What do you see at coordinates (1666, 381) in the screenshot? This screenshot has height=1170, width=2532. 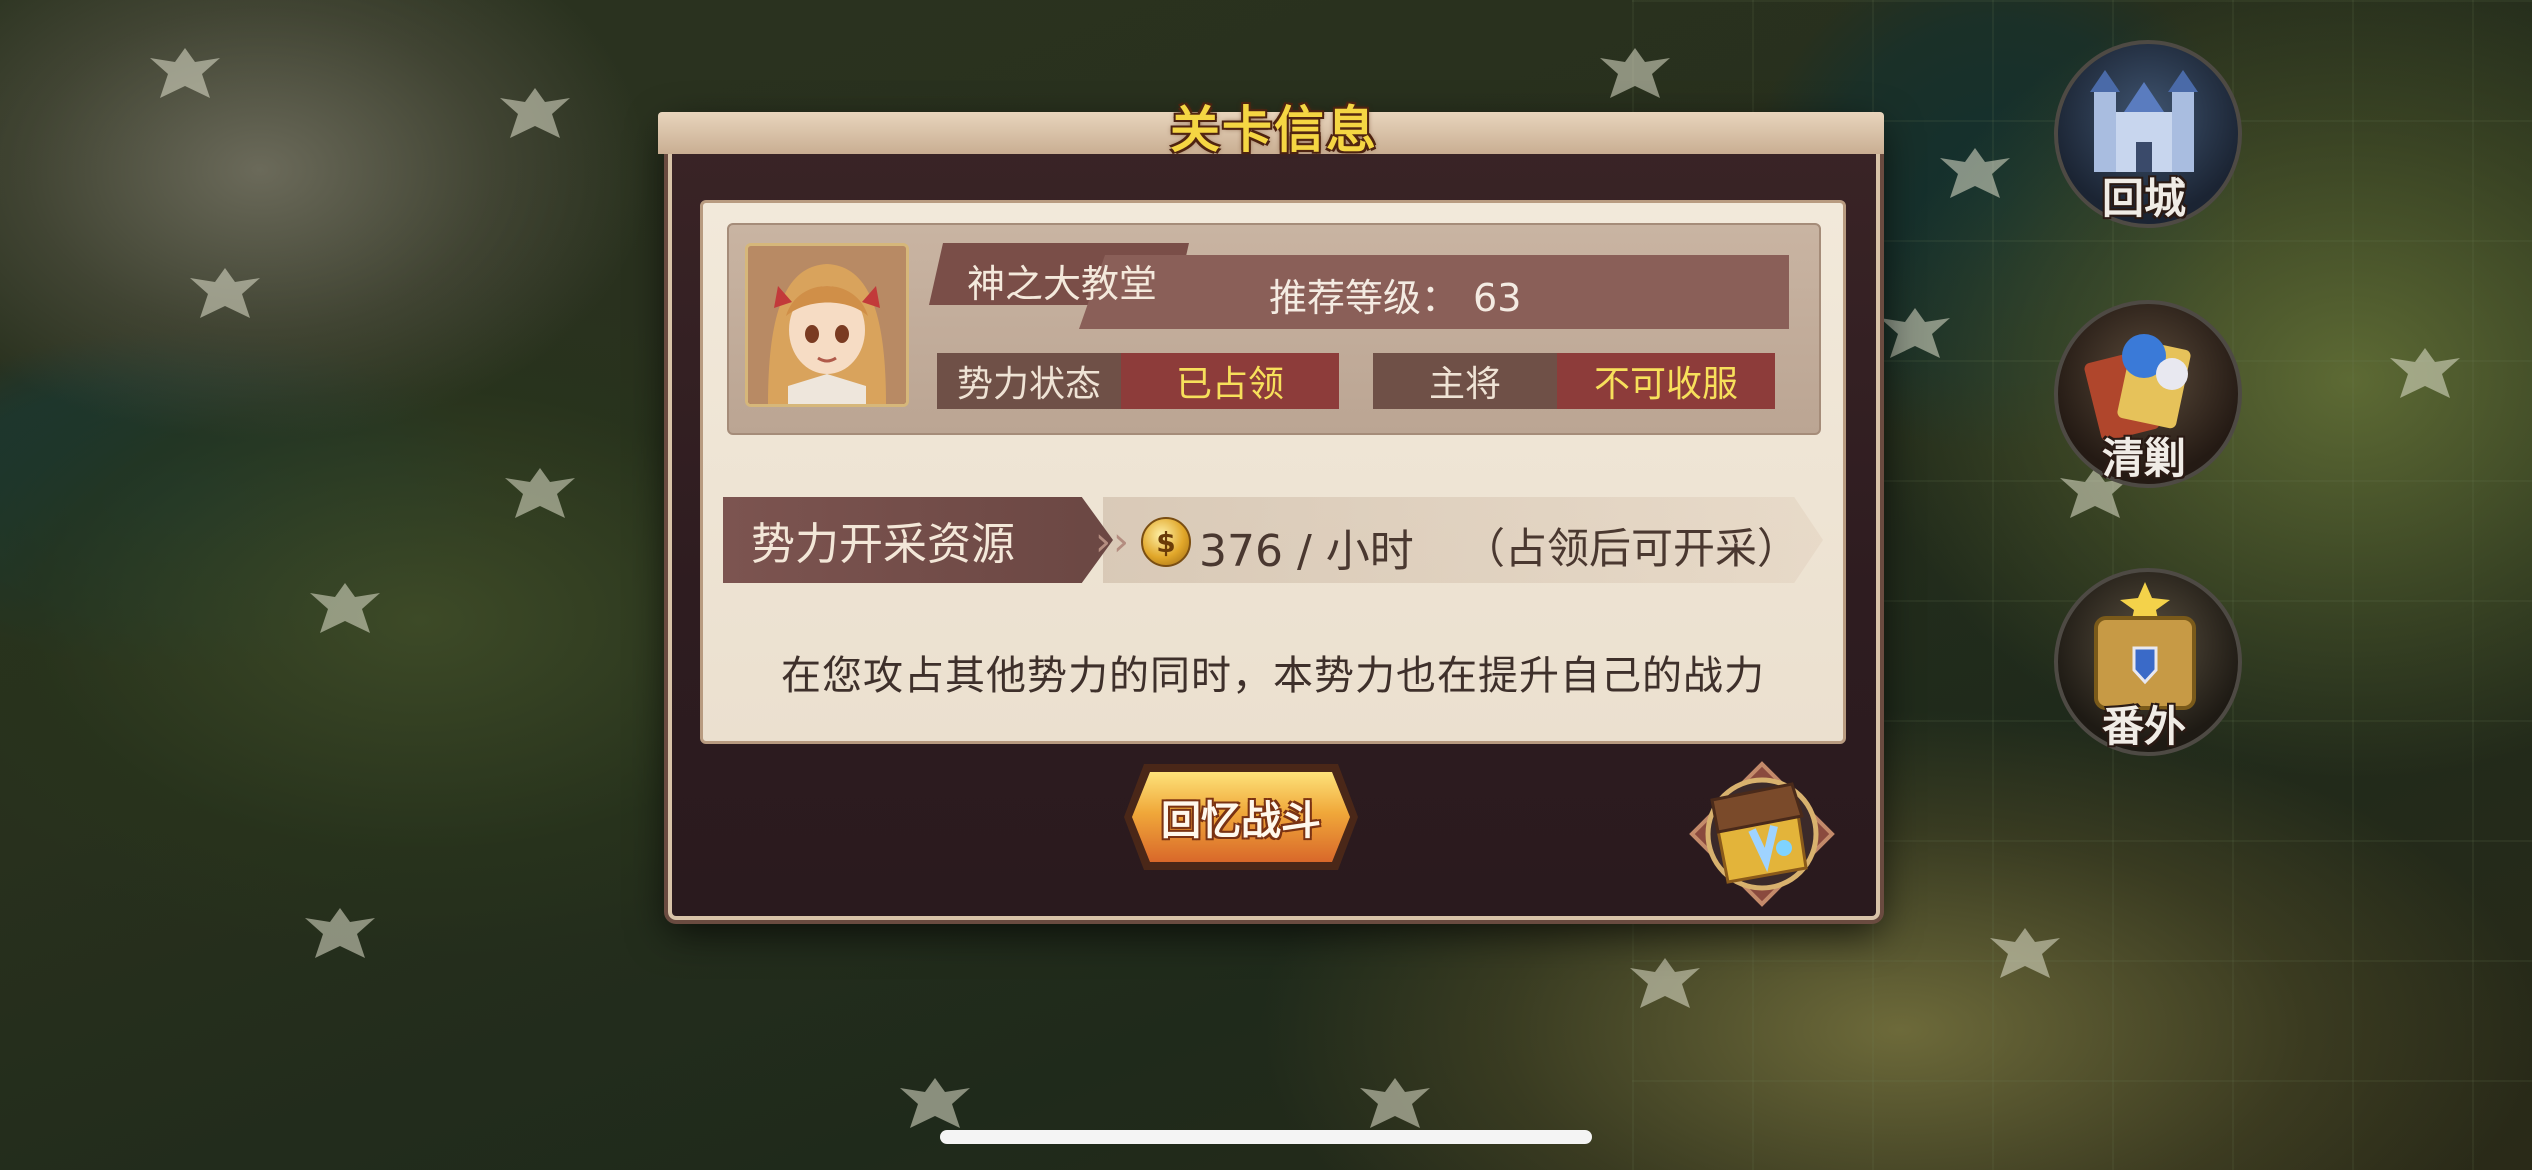 I see `general-value: 不可收服` at bounding box center [1666, 381].